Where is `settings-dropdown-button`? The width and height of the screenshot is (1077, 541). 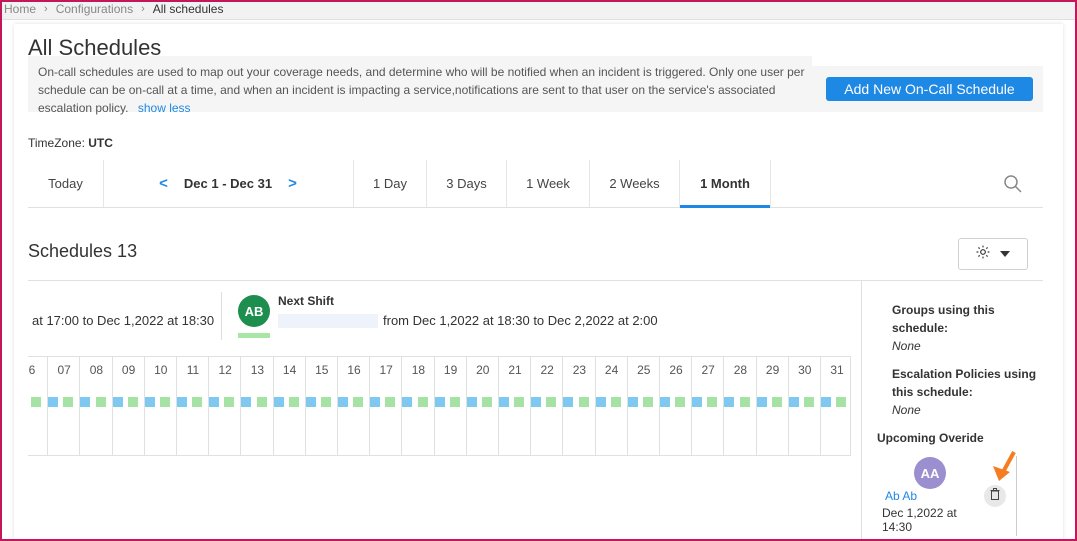 settings-dropdown-button is located at coordinates (993, 254).